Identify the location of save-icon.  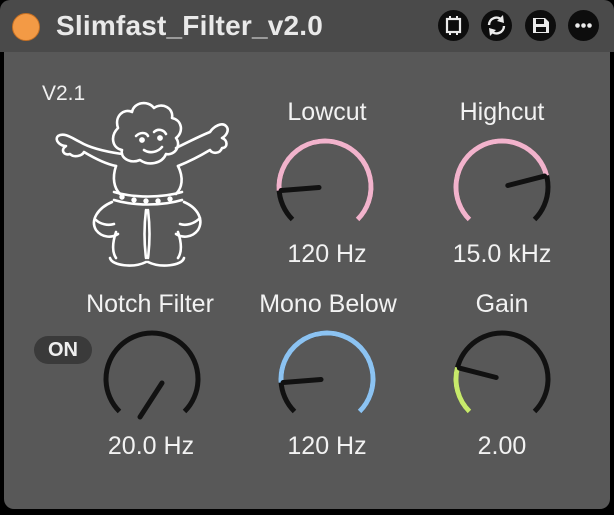
(540, 25).